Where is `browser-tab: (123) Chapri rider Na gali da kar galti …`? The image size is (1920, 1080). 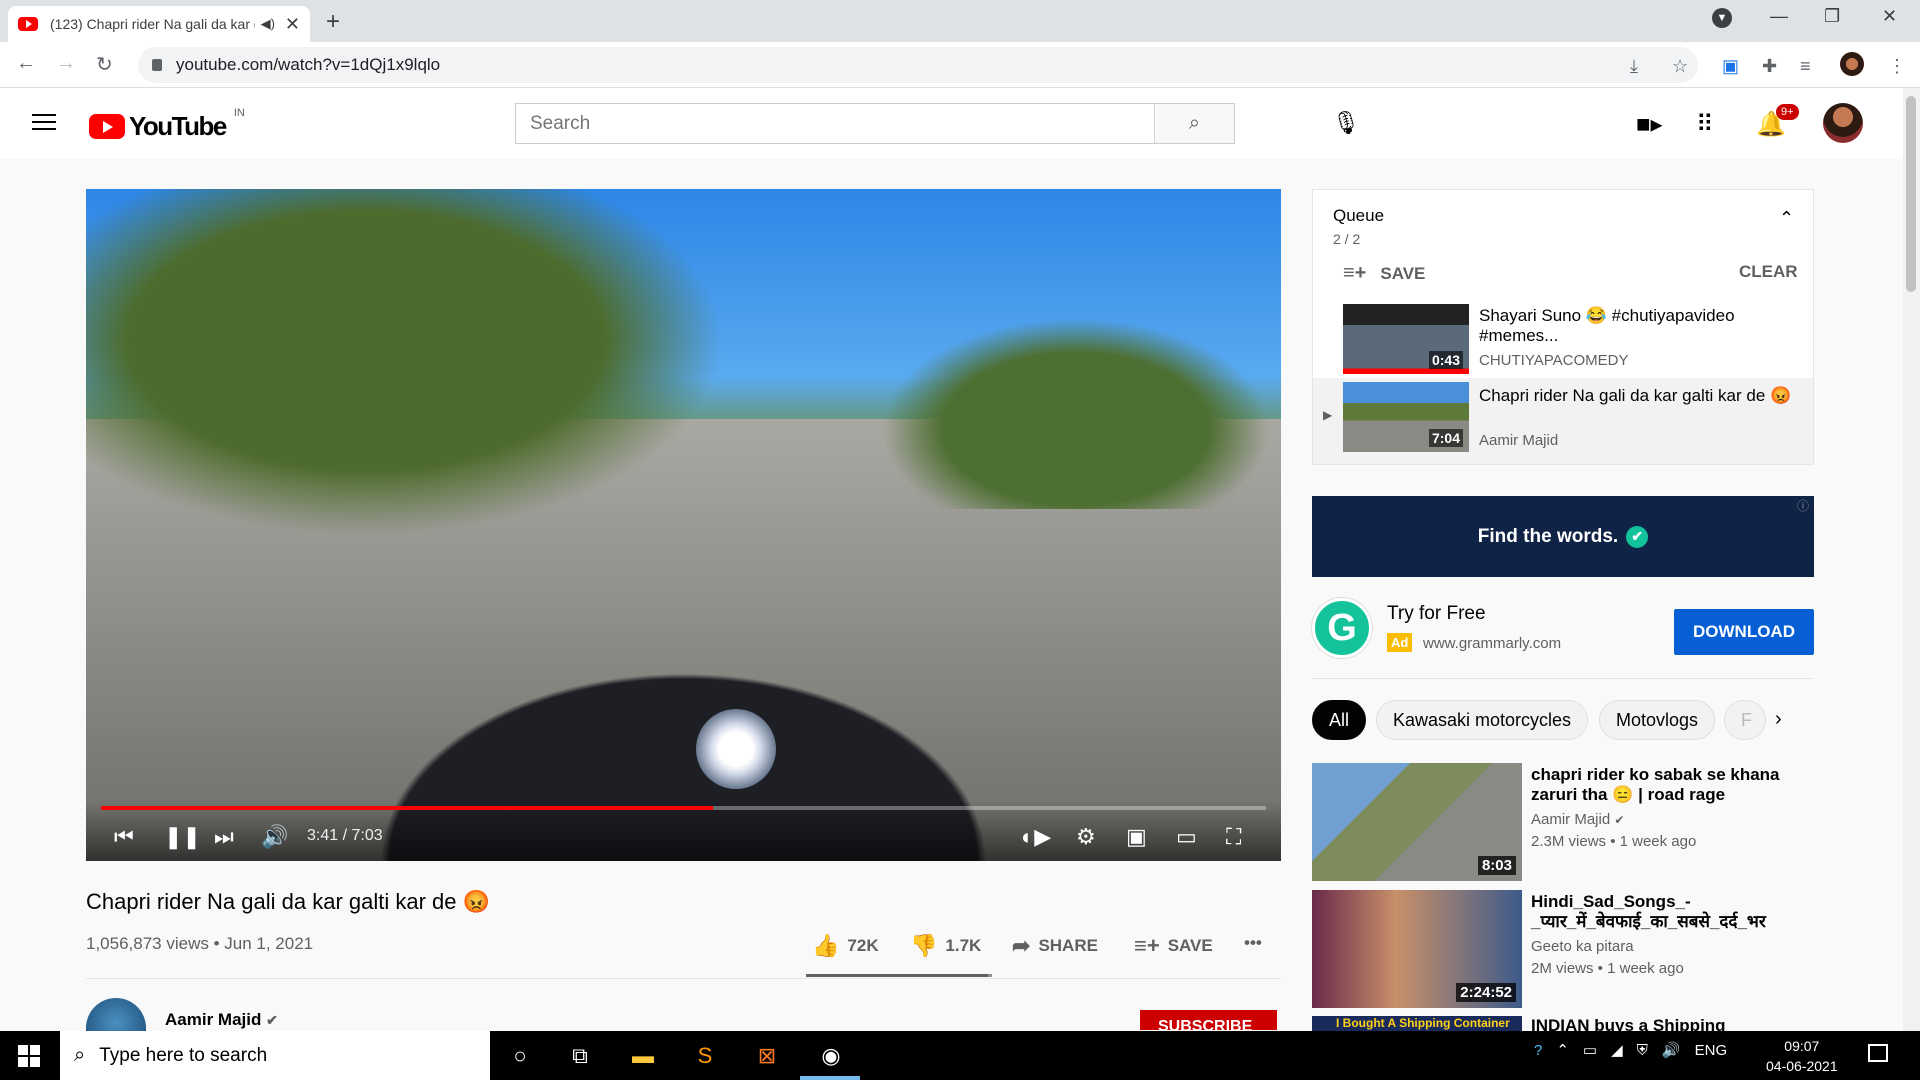 browser-tab: (123) Chapri rider Na gali da kar galti … is located at coordinates (159, 24).